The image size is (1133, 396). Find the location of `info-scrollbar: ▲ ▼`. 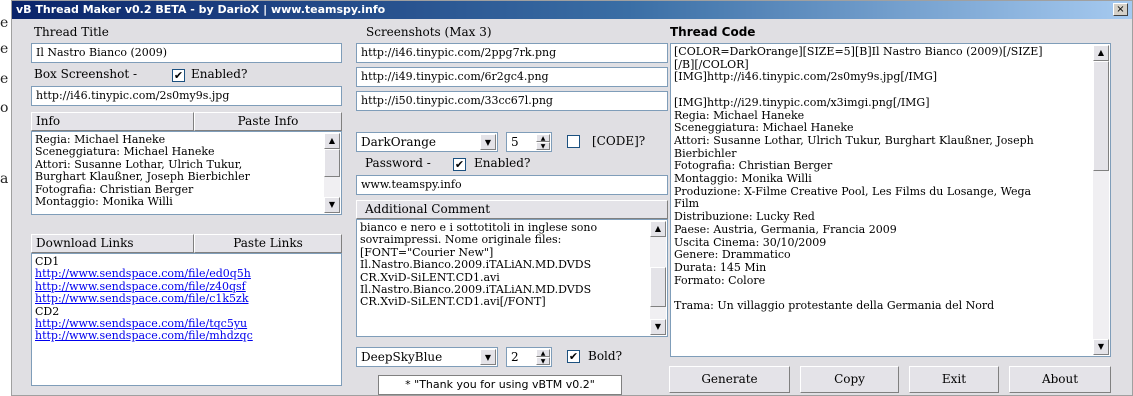

info-scrollbar: ▲ ▼ is located at coordinates (332, 173).